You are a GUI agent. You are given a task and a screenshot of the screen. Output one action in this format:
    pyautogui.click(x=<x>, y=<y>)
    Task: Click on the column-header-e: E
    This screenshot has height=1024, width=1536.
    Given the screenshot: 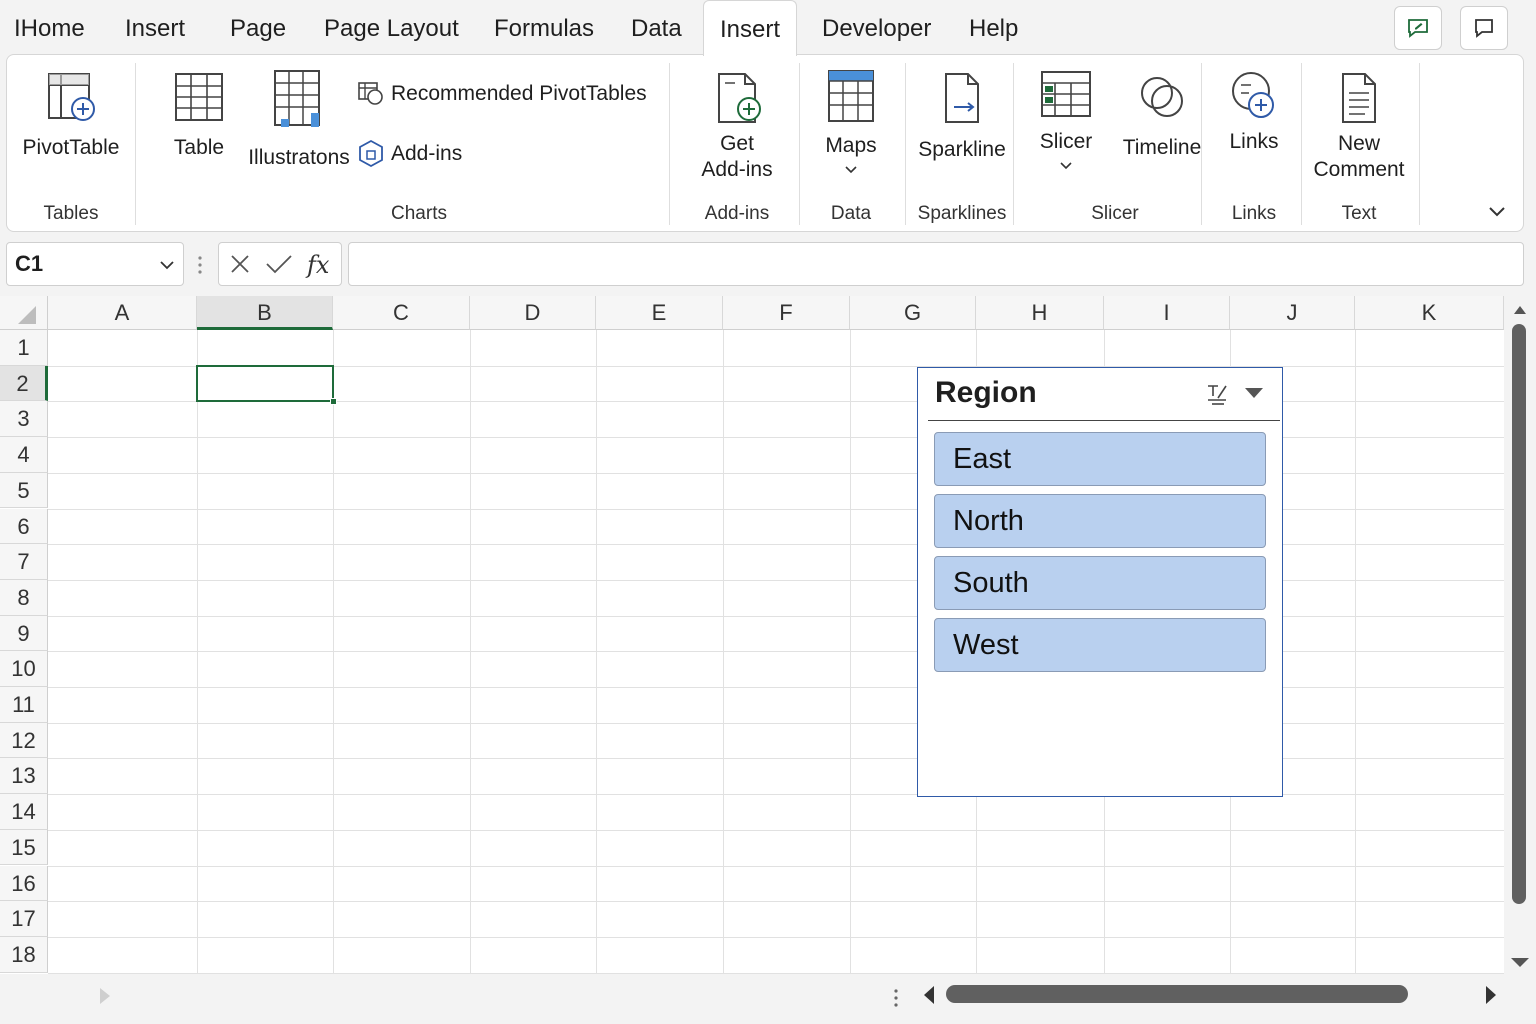 What is the action you would take?
    pyautogui.click(x=659, y=313)
    